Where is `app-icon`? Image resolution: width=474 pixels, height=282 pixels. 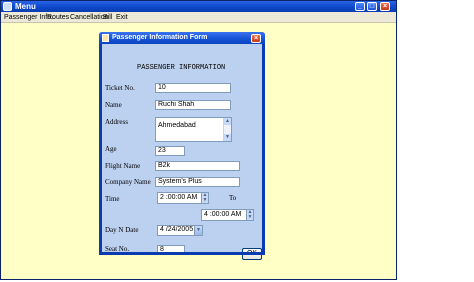
app-icon is located at coordinates (7, 6).